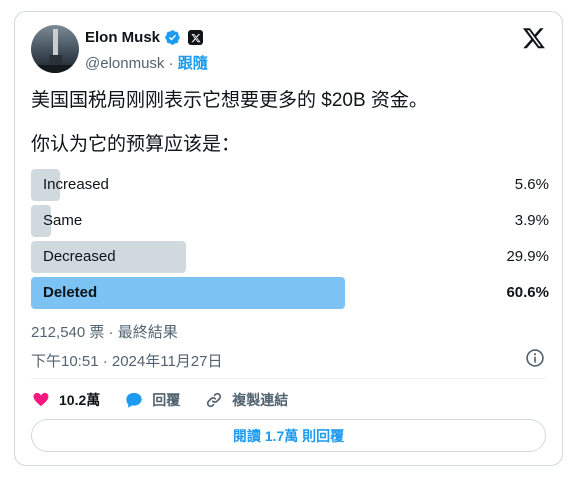  What do you see at coordinates (531, 220) in the screenshot?
I see `poll-option-percent: 3.9%` at bounding box center [531, 220].